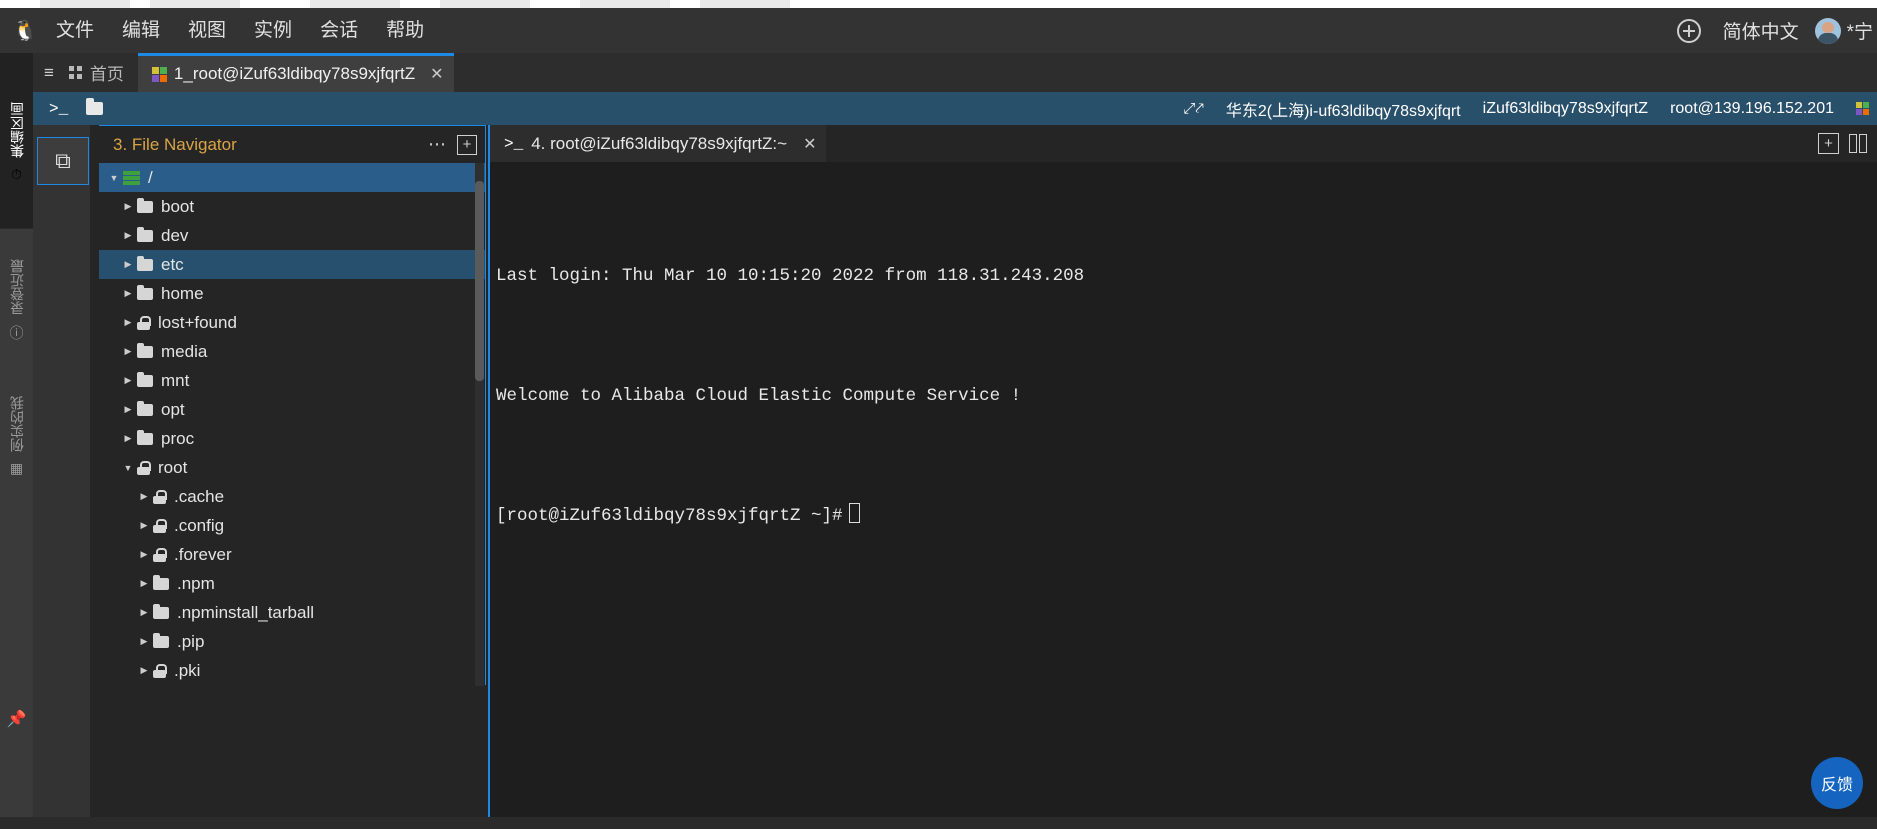 This screenshot has height=829, width=1877. What do you see at coordinates (1862, 108) in the screenshot?
I see `puzzle-icon` at bounding box center [1862, 108].